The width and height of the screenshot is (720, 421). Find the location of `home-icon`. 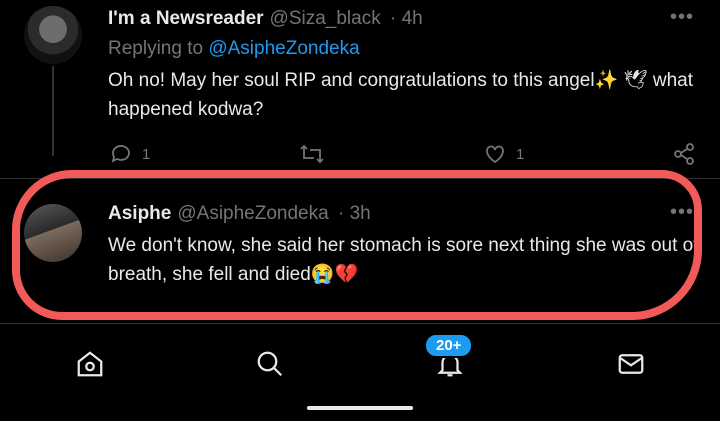

home-icon is located at coordinates (90, 364).